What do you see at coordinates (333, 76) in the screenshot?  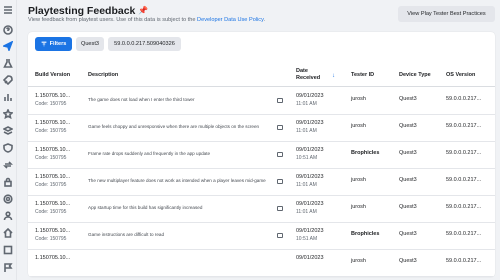 I see `sort-descending-icon: ↓` at bounding box center [333, 76].